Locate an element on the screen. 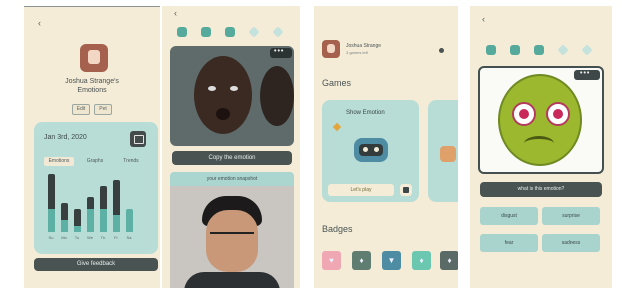 The image size is (622, 292). photo-eye-left is located at coordinates (212, 88).